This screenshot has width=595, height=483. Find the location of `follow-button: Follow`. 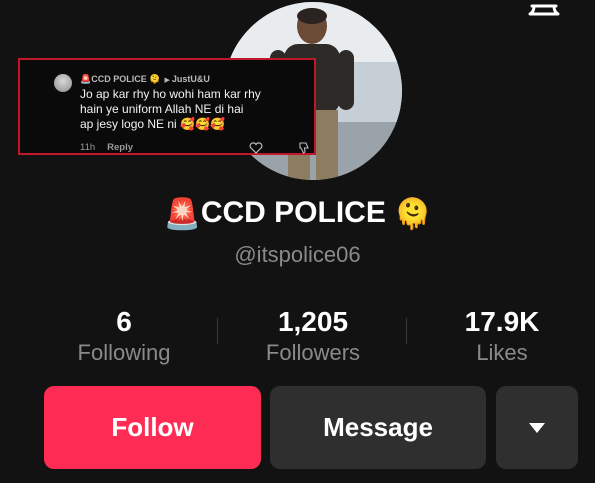

follow-button: Follow is located at coordinates (152, 427).